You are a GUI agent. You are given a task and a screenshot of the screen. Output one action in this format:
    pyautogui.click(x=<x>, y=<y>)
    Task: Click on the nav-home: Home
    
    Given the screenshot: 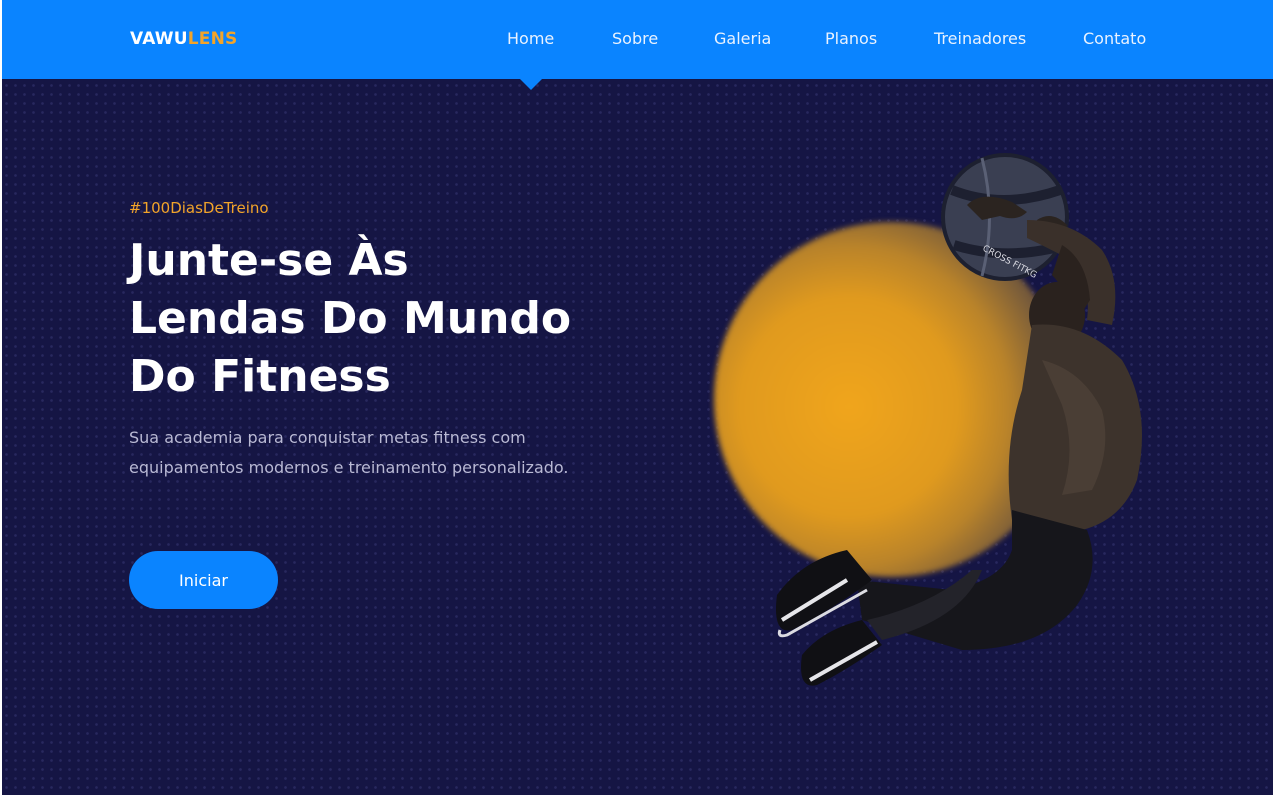 What is the action you would take?
    pyautogui.click(x=530, y=38)
    